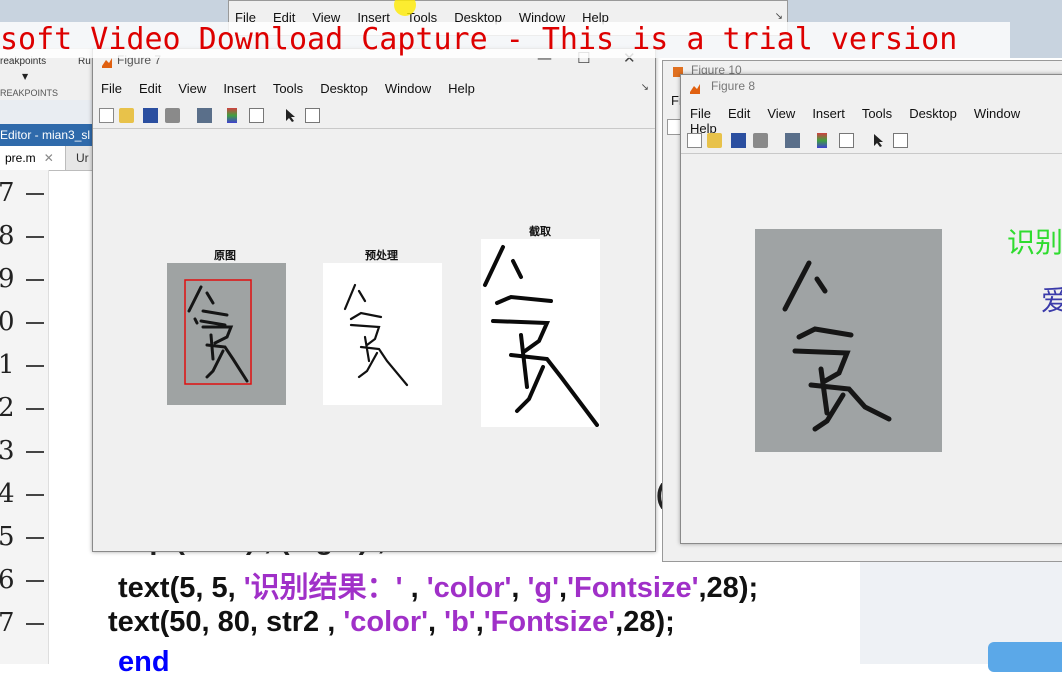 The image size is (1062, 679). I want to click on breakpoints-section-label: REAKPOINTS, so click(29, 93).